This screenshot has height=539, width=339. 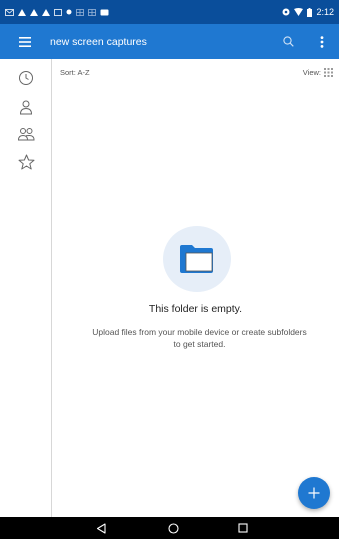 I want to click on battery-icon, so click(x=310, y=12).